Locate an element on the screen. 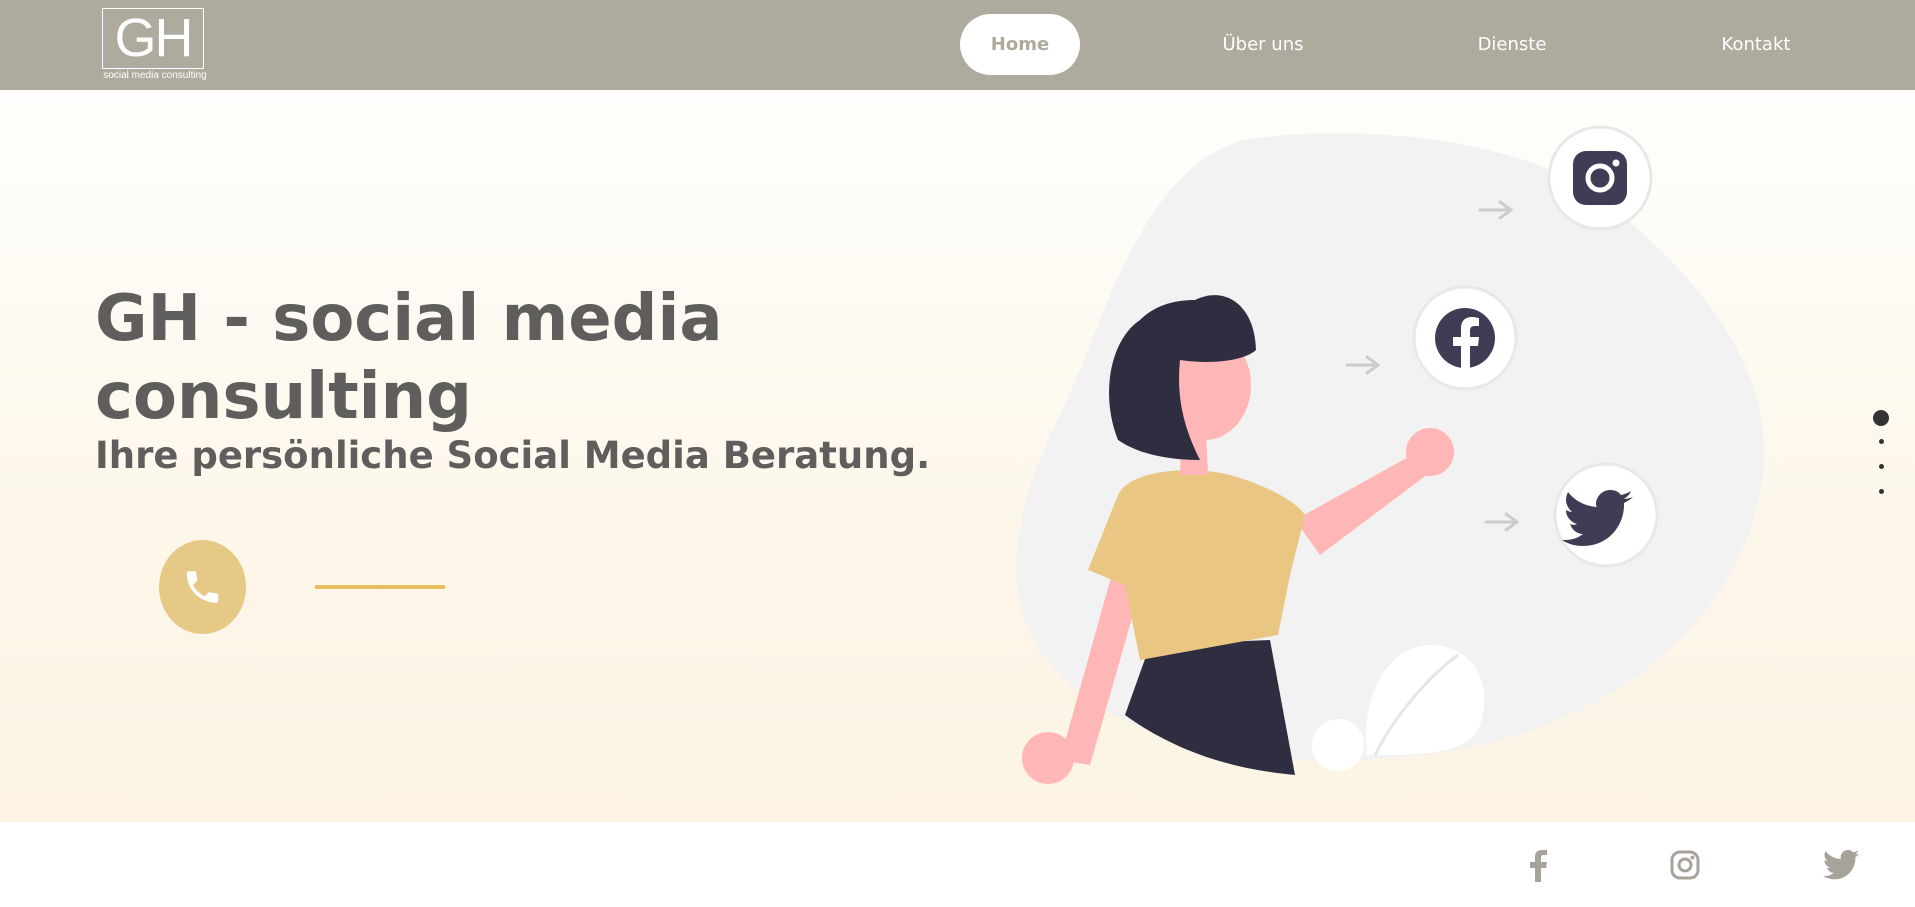  logo-subtitle: social media consulting is located at coordinates (155, 75).